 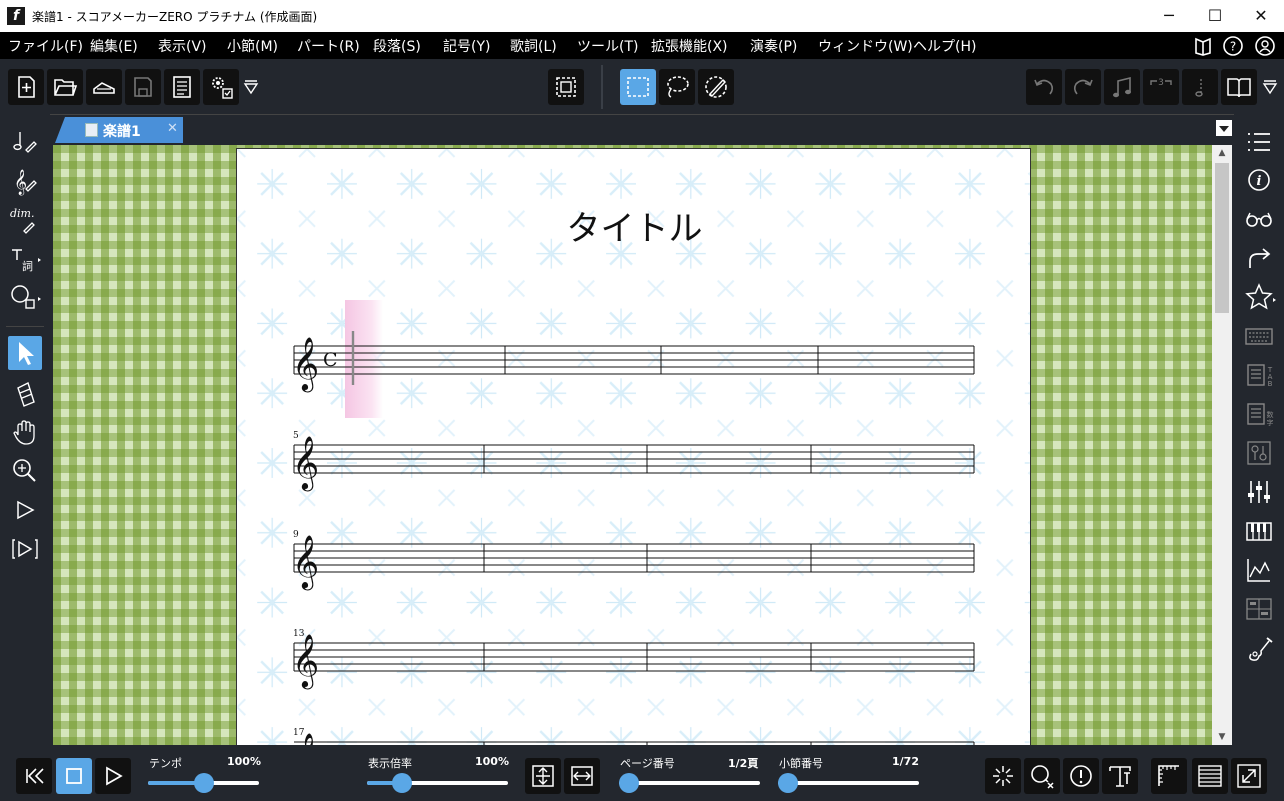 What do you see at coordinates (1081, 776) in the screenshot?
I see `warning-icon` at bounding box center [1081, 776].